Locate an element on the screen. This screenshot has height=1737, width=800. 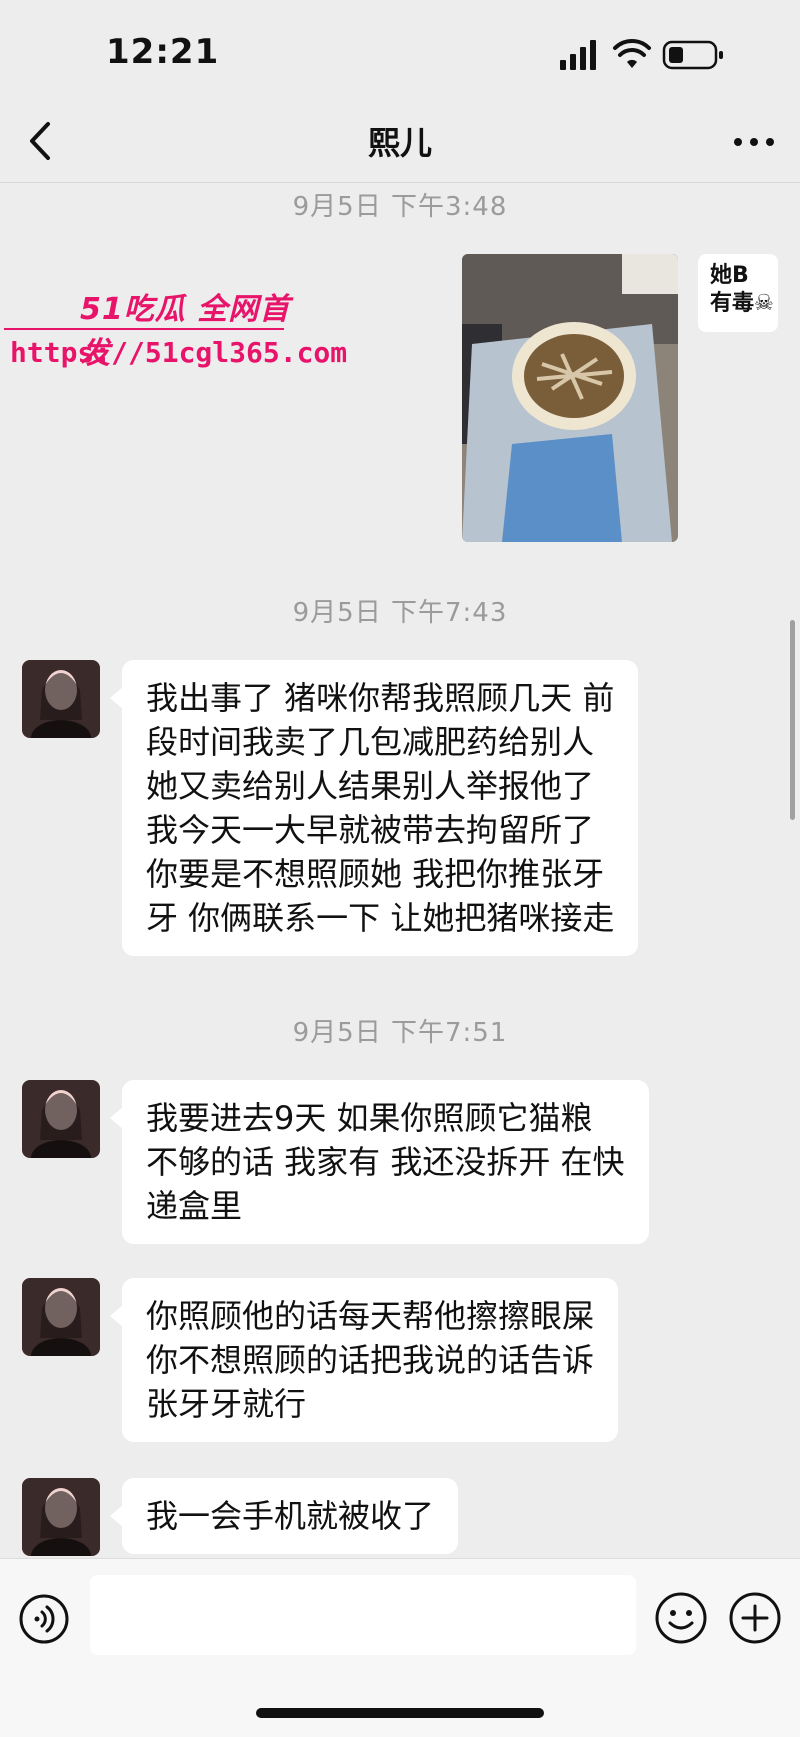
signal-icon is located at coordinates (578, 55).